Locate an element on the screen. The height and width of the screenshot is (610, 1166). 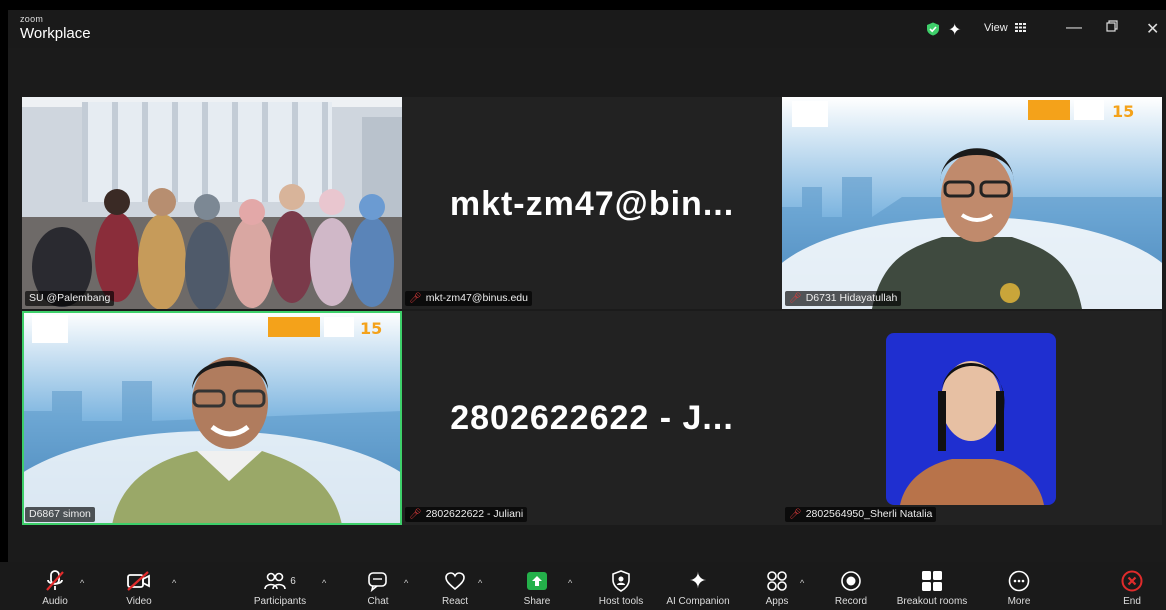
more-label: More is located at coordinates (1019, 601).